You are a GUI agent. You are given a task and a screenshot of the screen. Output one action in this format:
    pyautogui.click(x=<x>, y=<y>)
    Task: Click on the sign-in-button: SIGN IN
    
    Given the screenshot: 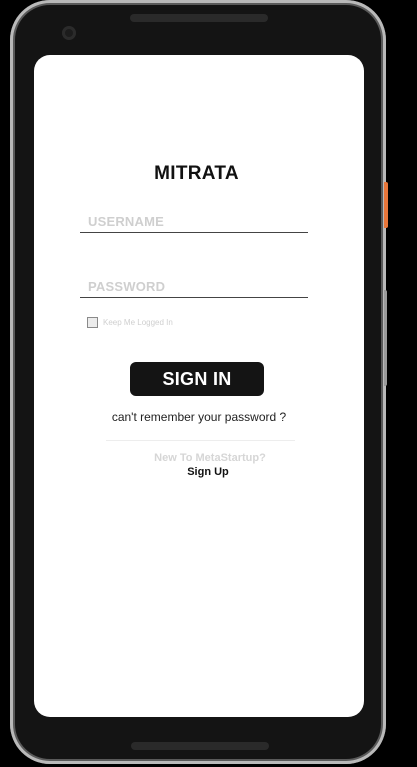 What is the action you would take?
    pyautogui.click(x=197, y=379)
    